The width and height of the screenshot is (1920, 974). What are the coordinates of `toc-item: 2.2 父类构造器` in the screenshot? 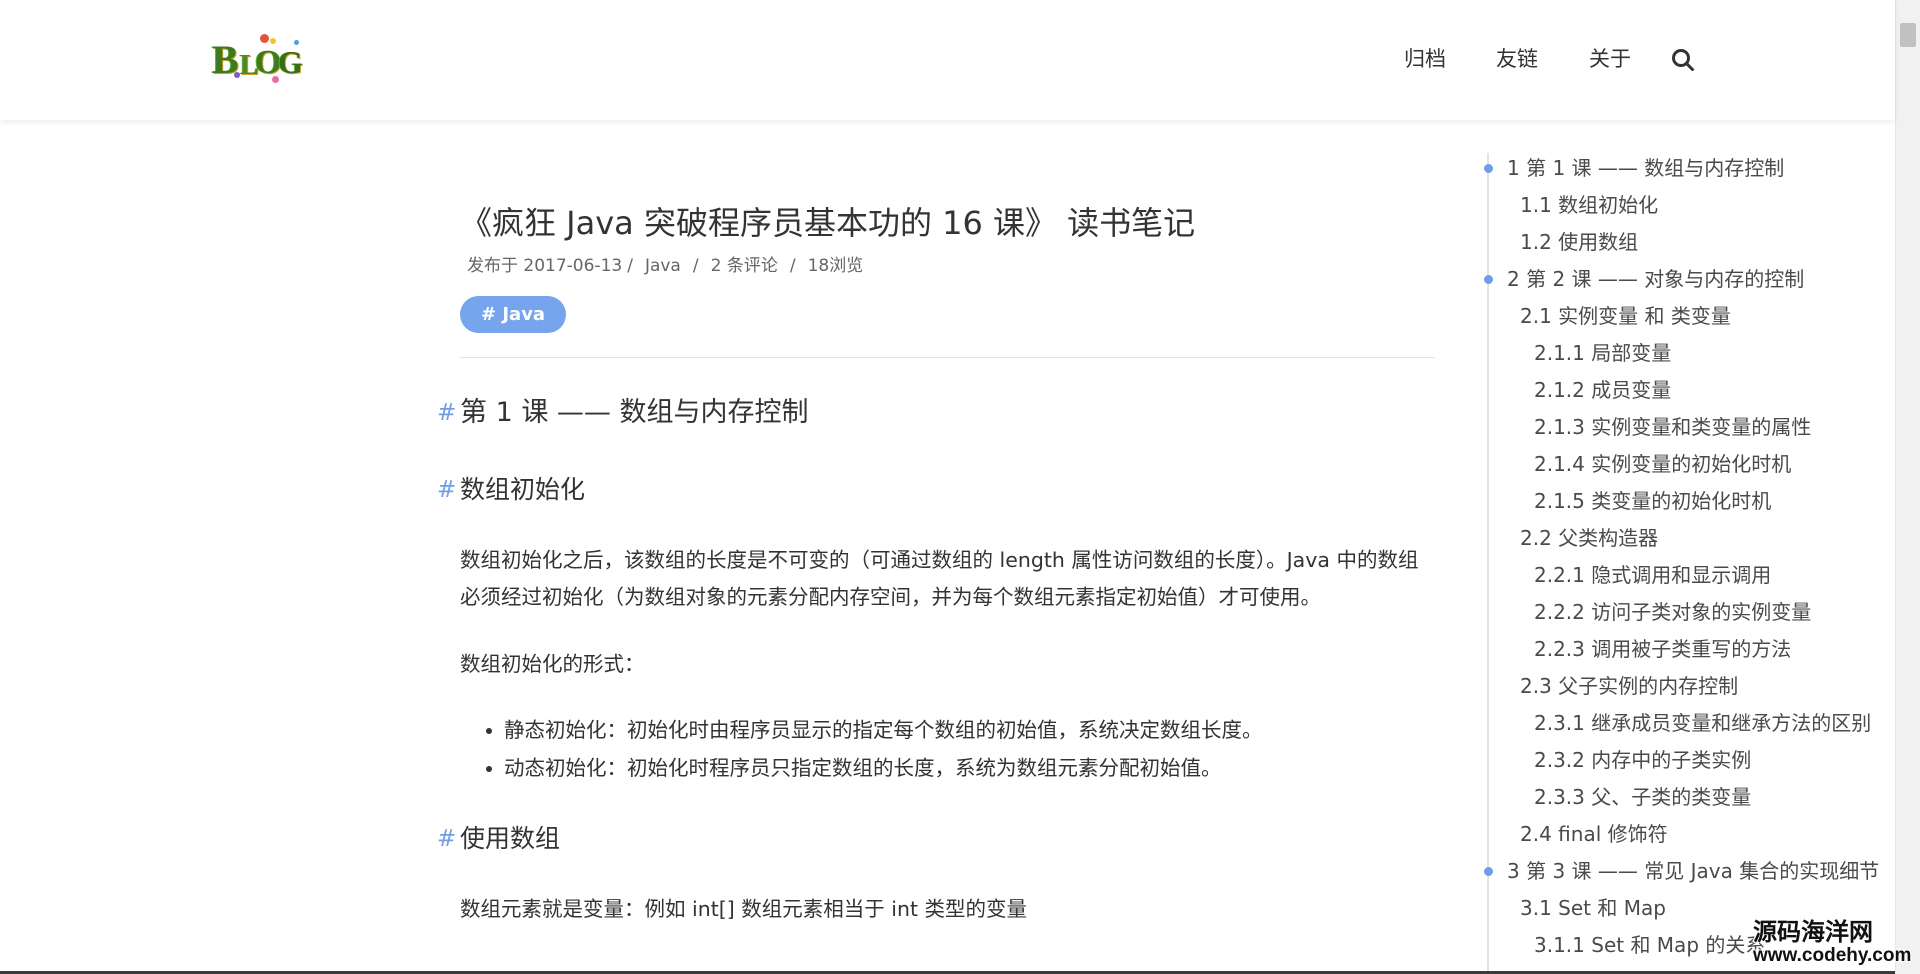 It's located at (1686, 538).